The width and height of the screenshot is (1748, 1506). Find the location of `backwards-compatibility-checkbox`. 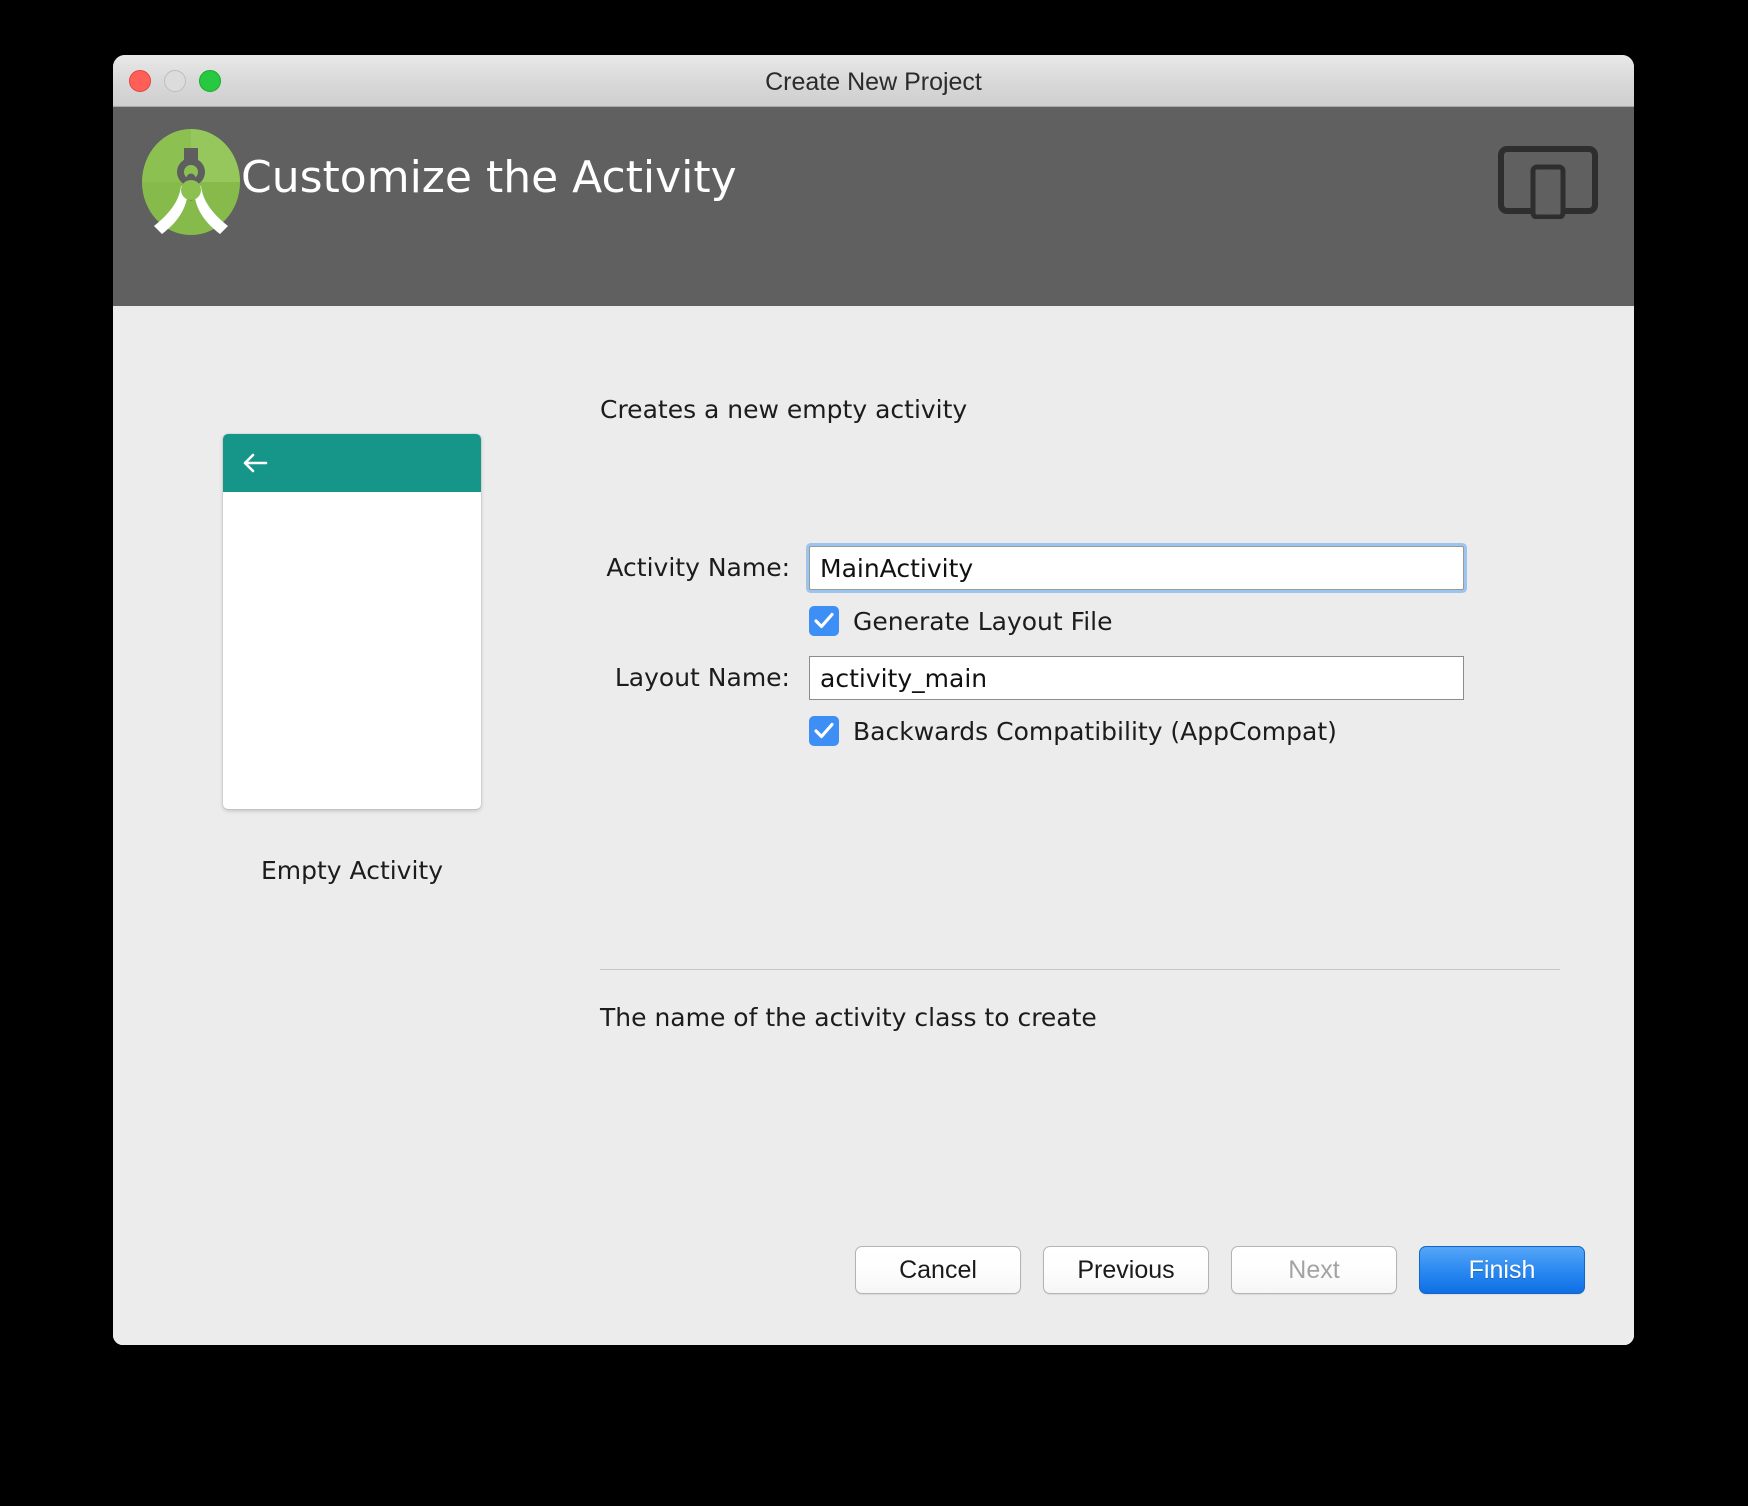

backwards-compatibility-checkbox is located at coordinates (824, 731).